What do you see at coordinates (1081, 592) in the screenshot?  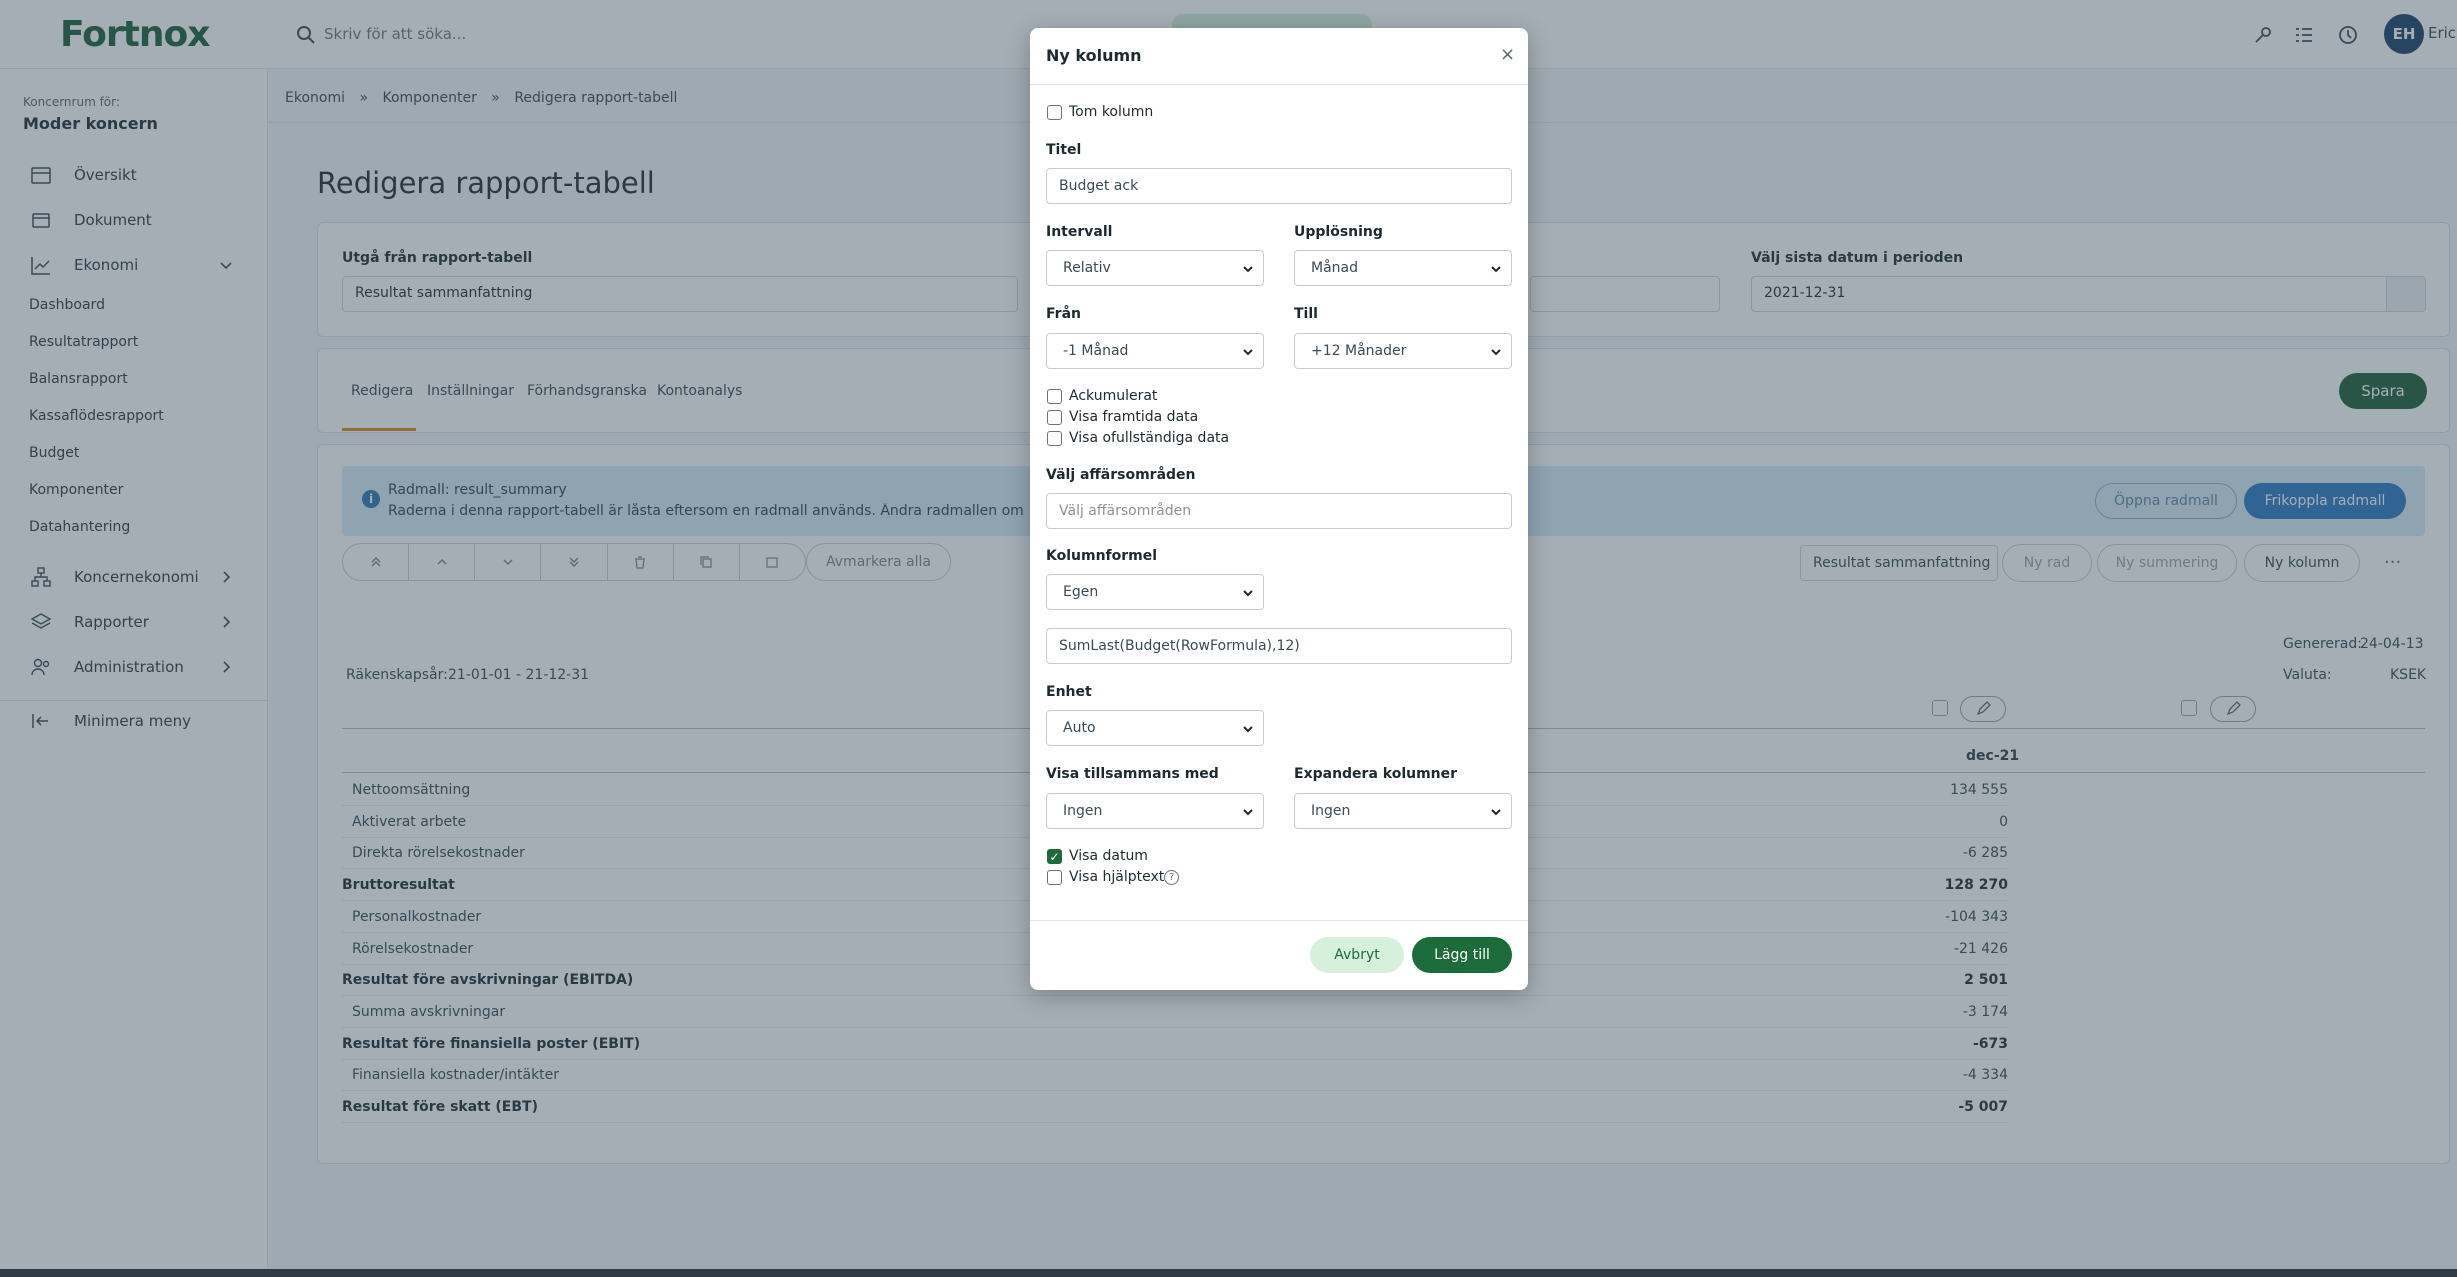 I see `kolumnformel-value: Egen` at bounding box center [1081, 592].